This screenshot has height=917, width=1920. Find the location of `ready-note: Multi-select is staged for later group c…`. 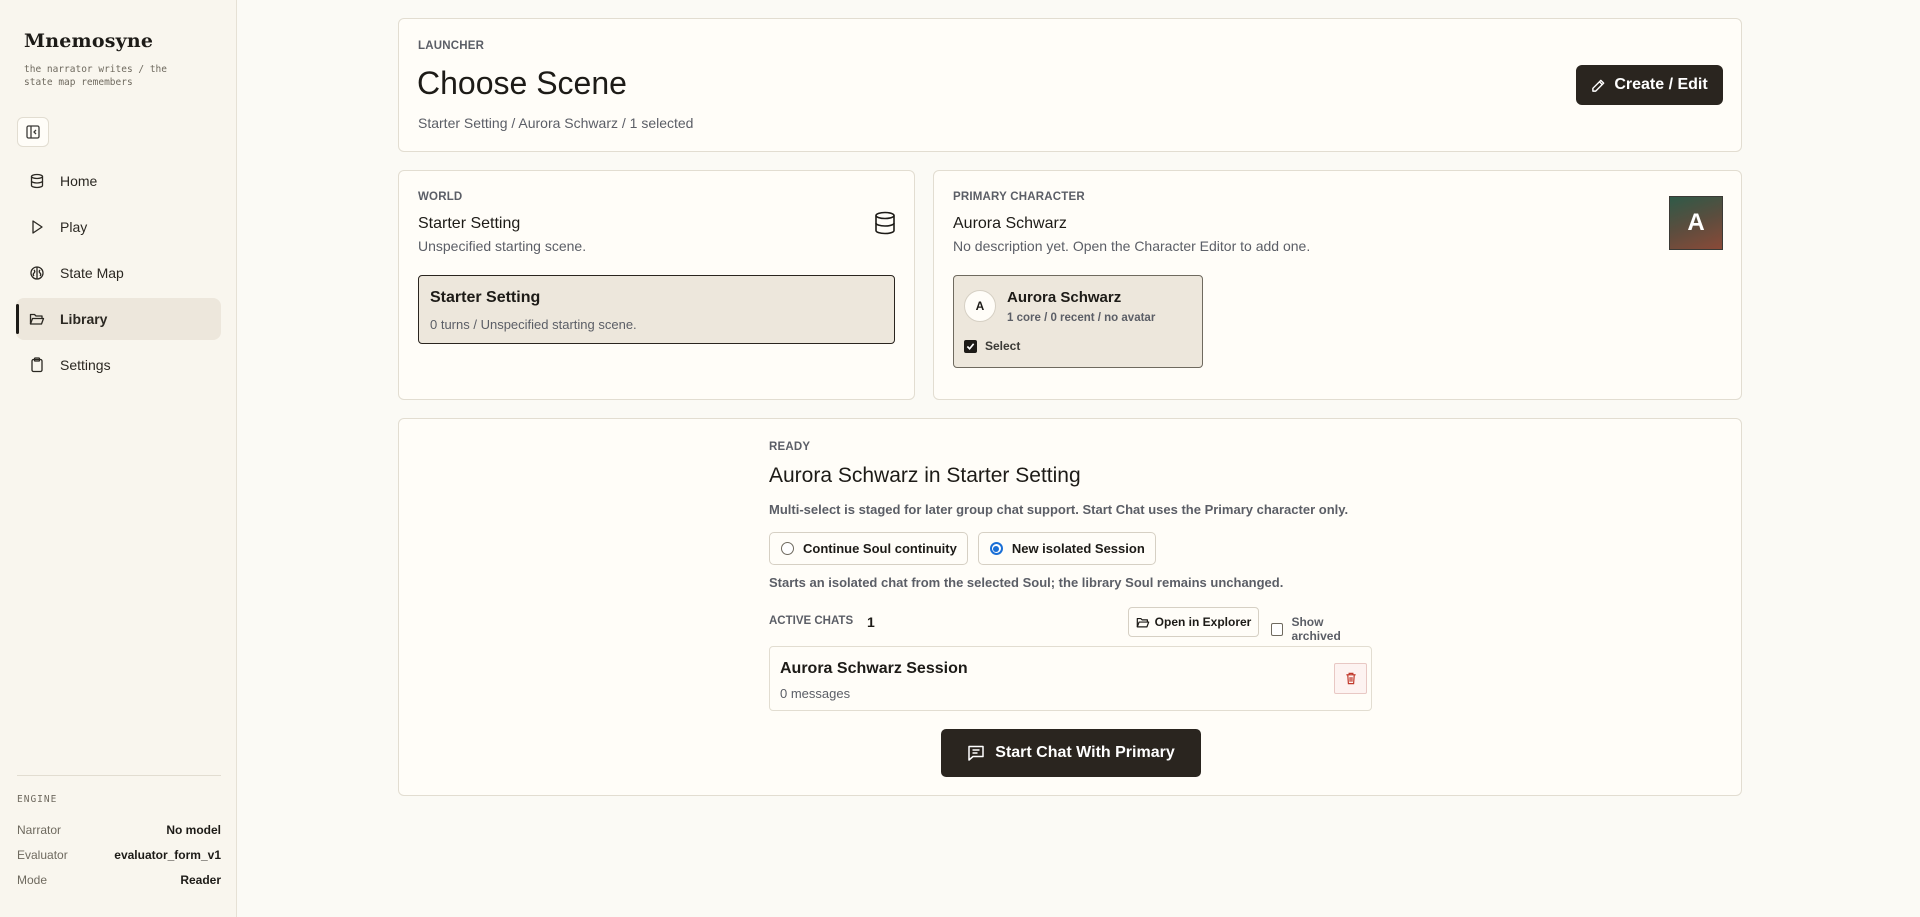

ready-note: Multi-select is staged for later group c… is located at coordinates (1059, 509).